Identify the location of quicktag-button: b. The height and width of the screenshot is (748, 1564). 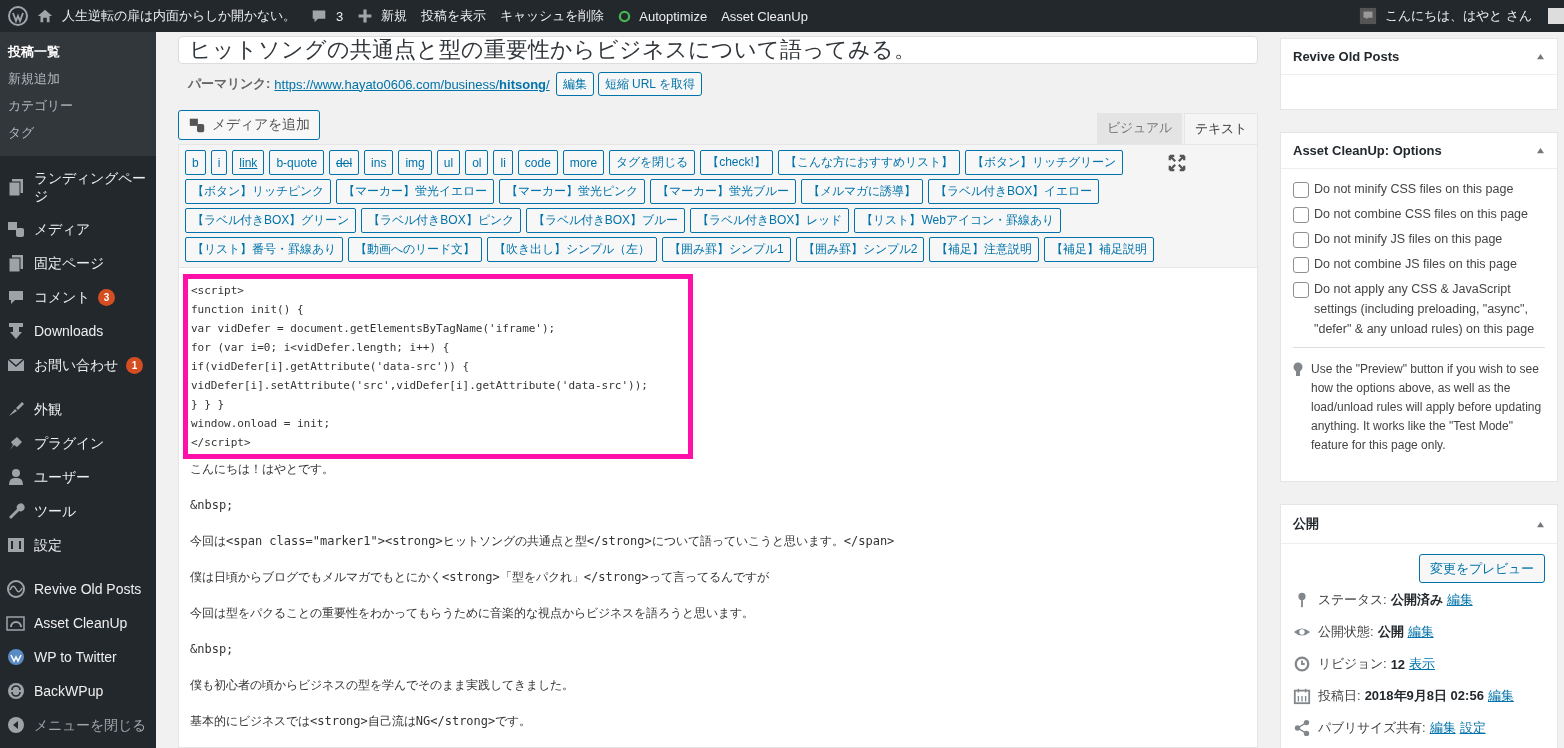
(195, 162).